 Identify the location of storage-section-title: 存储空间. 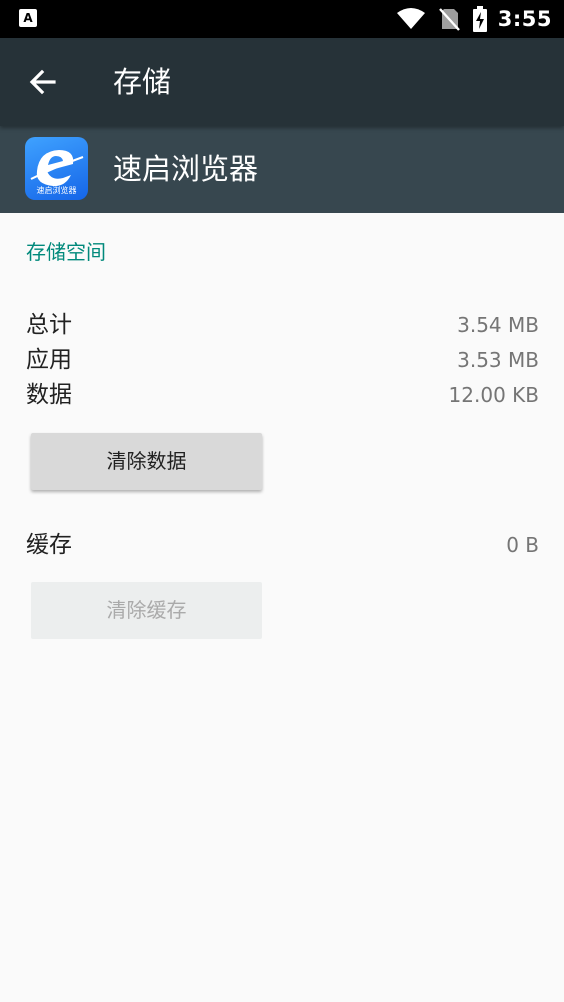
(66, 252).